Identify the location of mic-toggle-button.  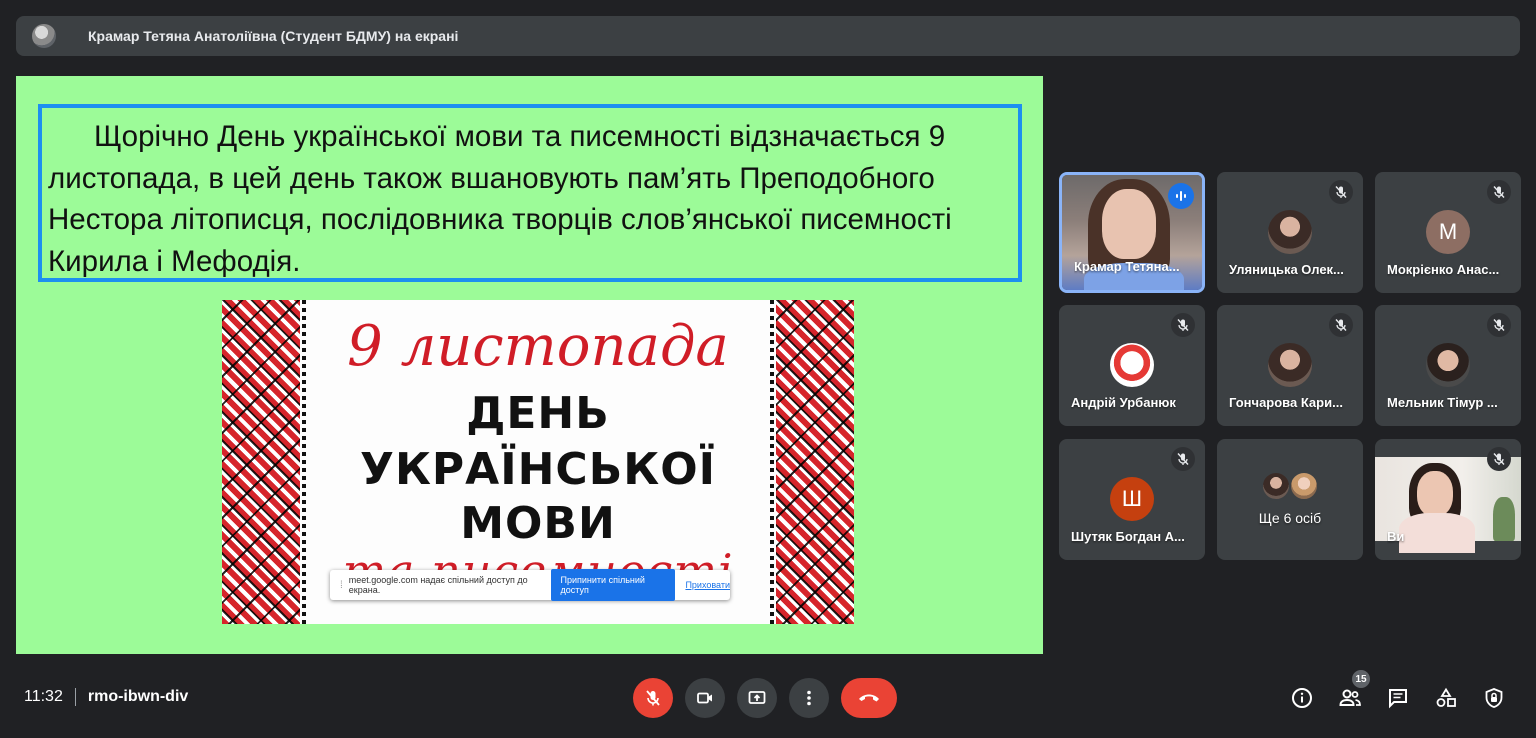
(653, 698).